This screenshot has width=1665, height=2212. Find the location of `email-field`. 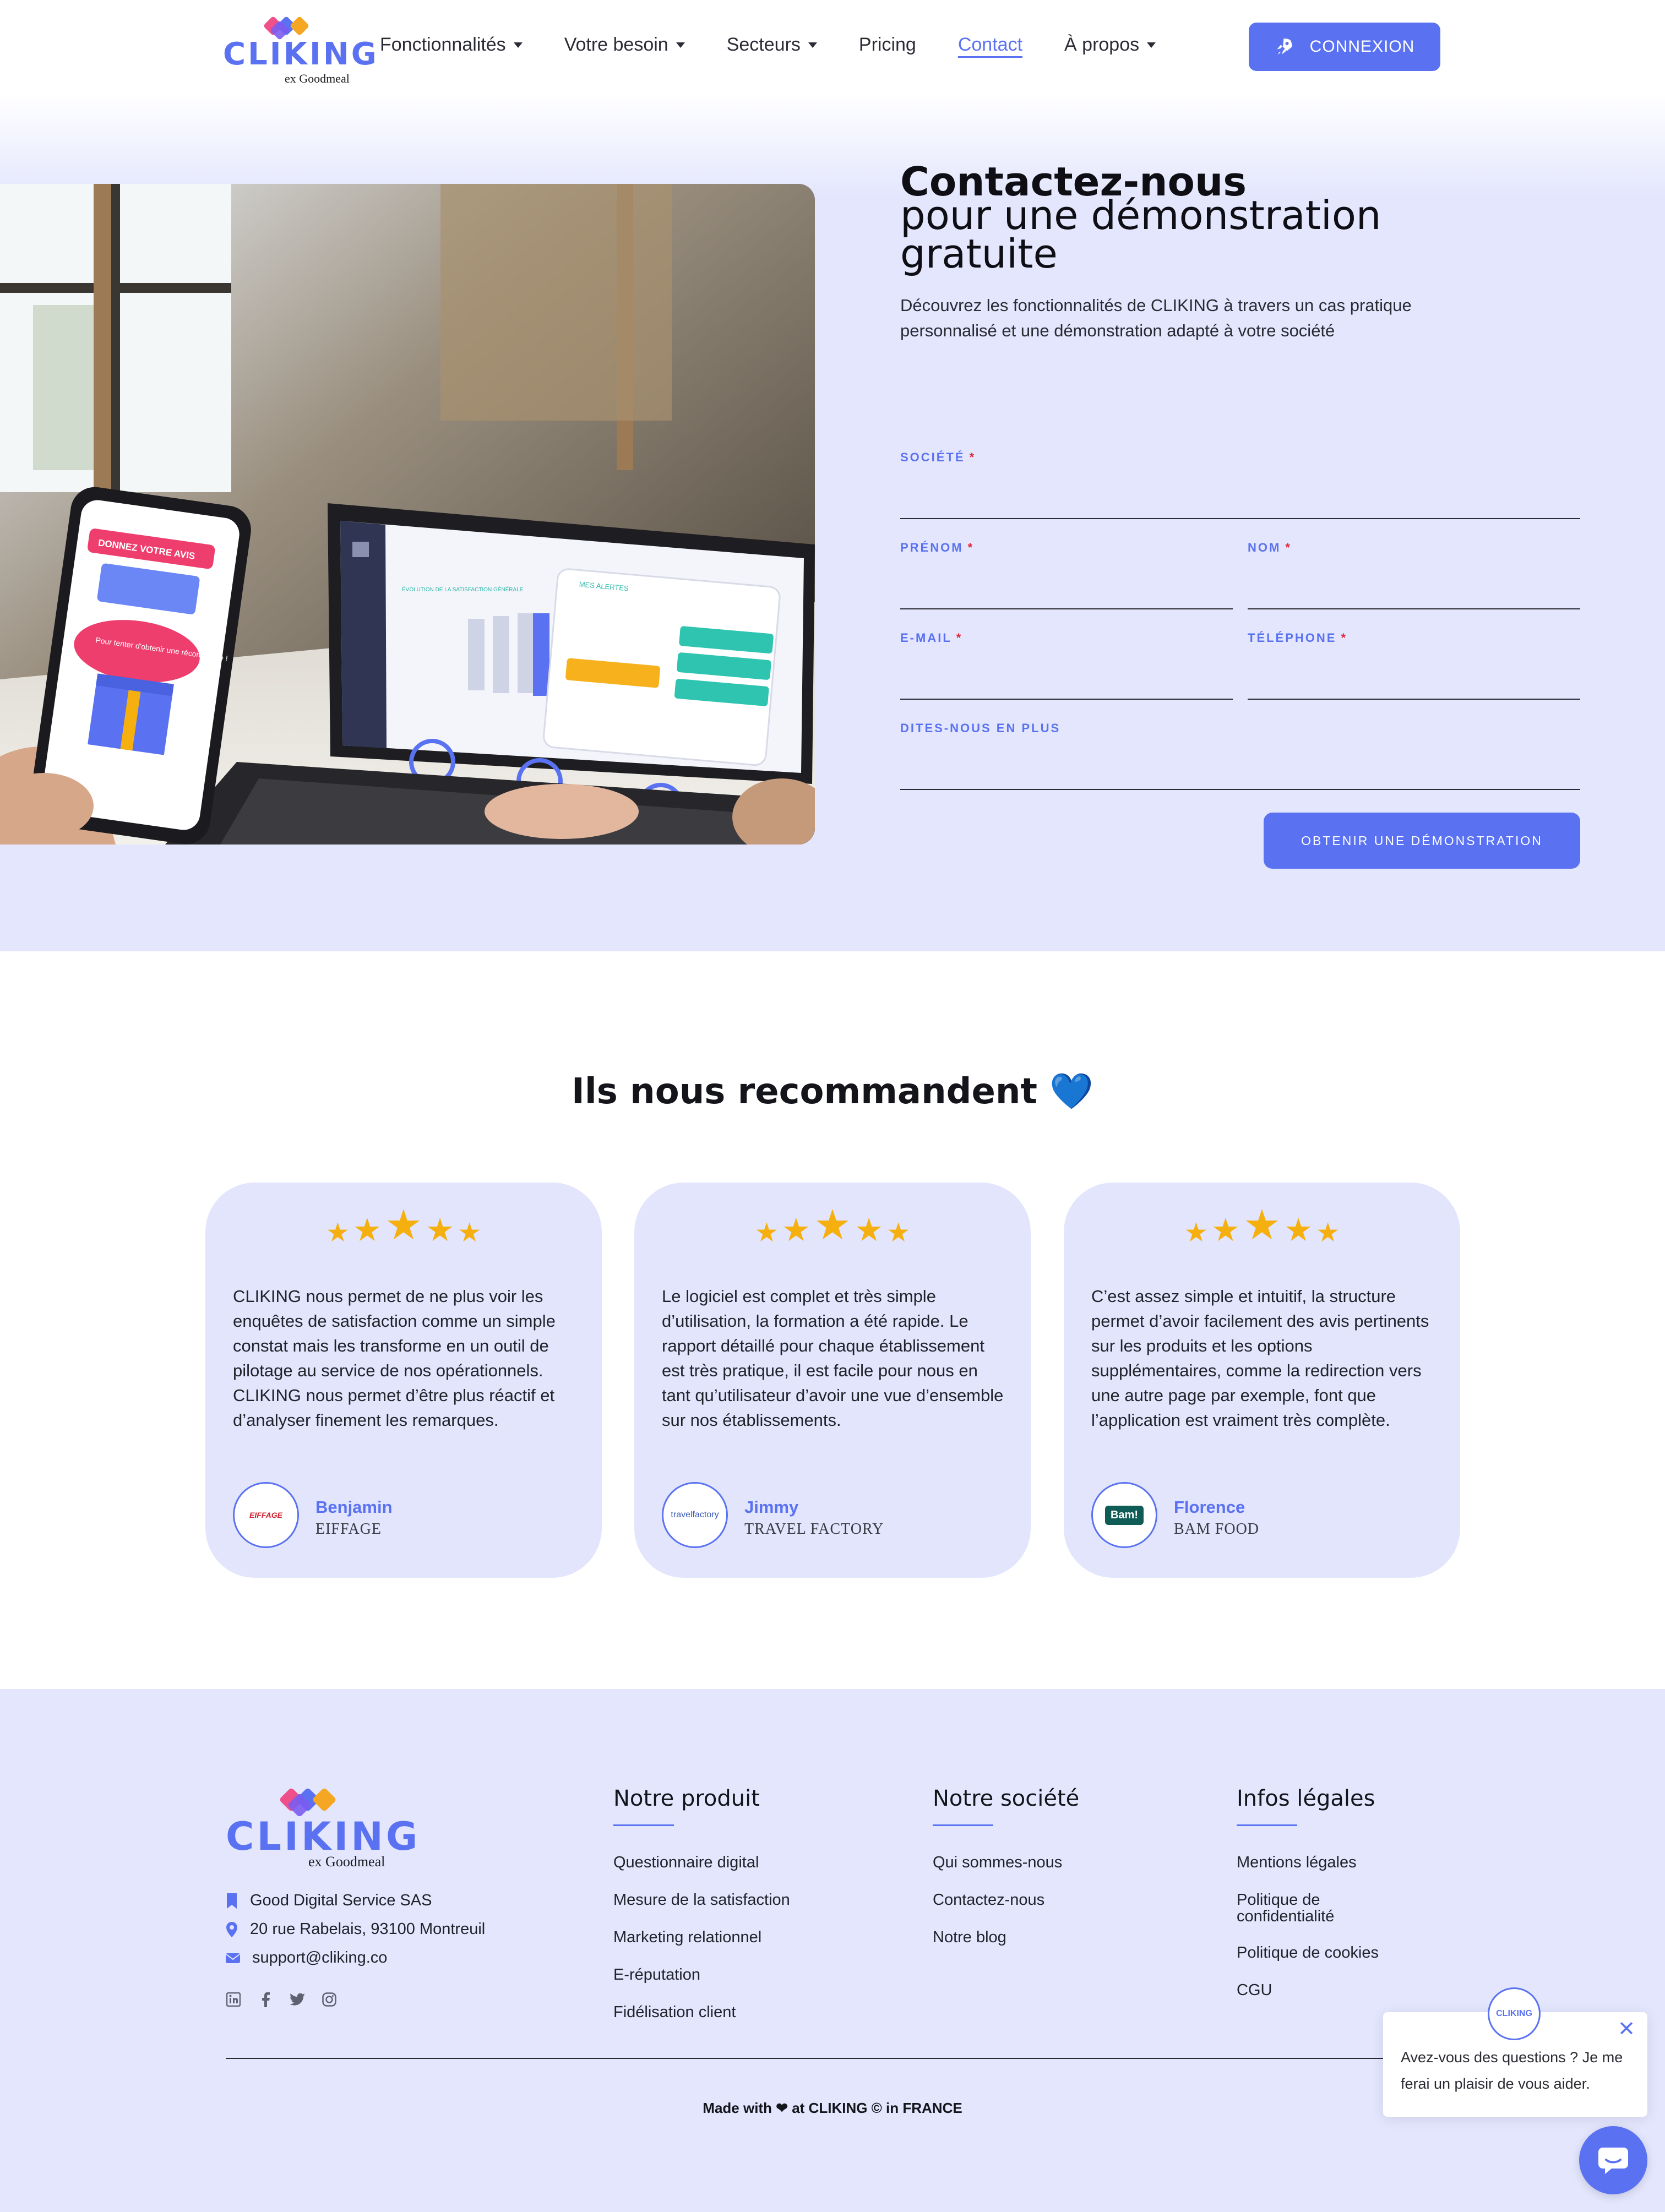

email-field is located at coordinates (1067, 699).